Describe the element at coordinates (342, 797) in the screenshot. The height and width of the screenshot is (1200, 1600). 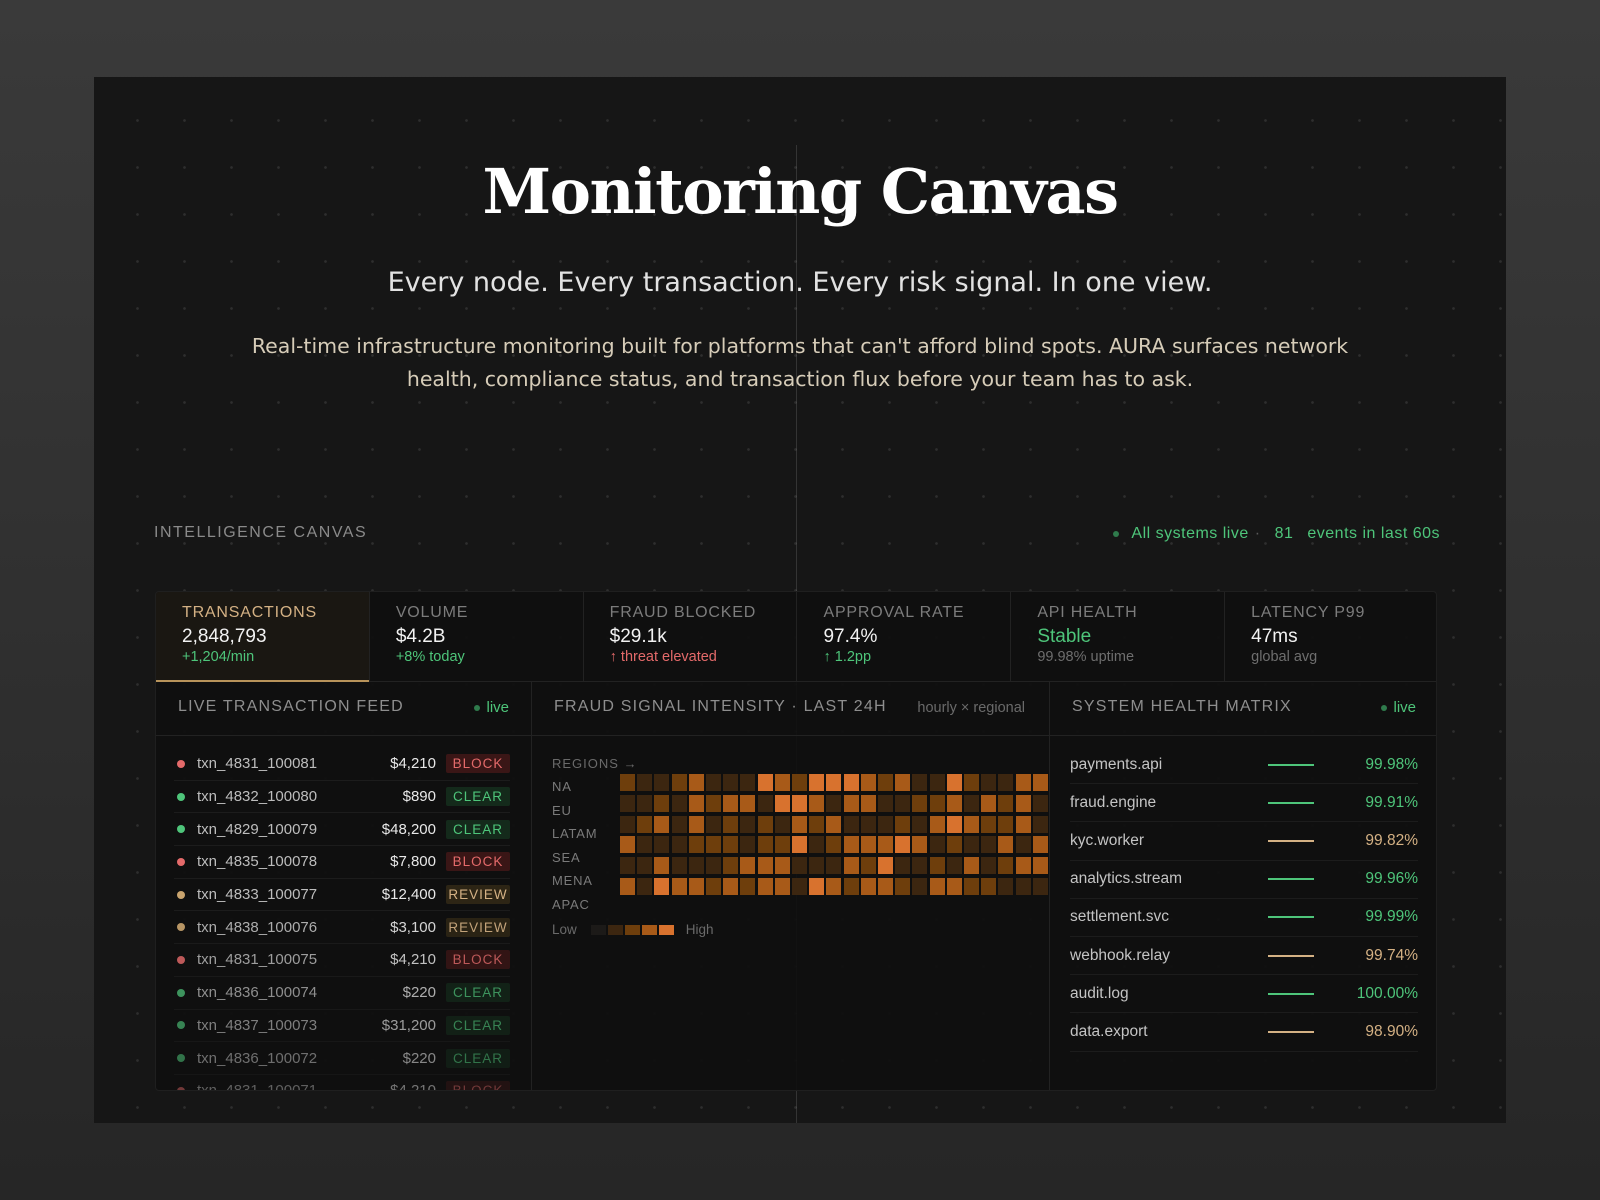
I see `table-row: txn_4832_100080 $890 CLEAR` at that location.